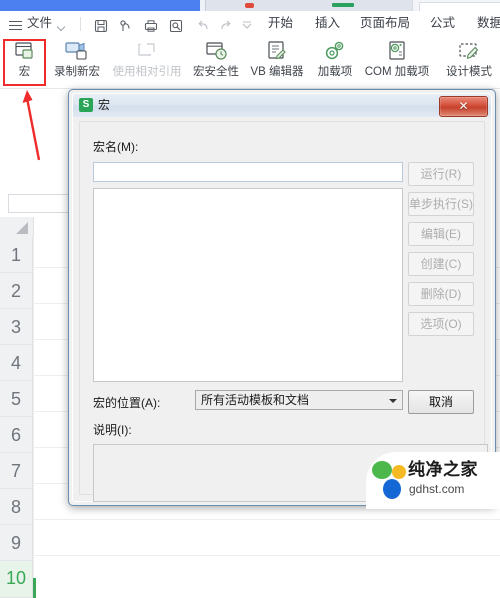 Image resolution: width=500 pixels, height=598 pixels. Describe the element at coordinates (335, 72) in the screenshot. I see `ribbon-label-addin: 加载项` at that location.